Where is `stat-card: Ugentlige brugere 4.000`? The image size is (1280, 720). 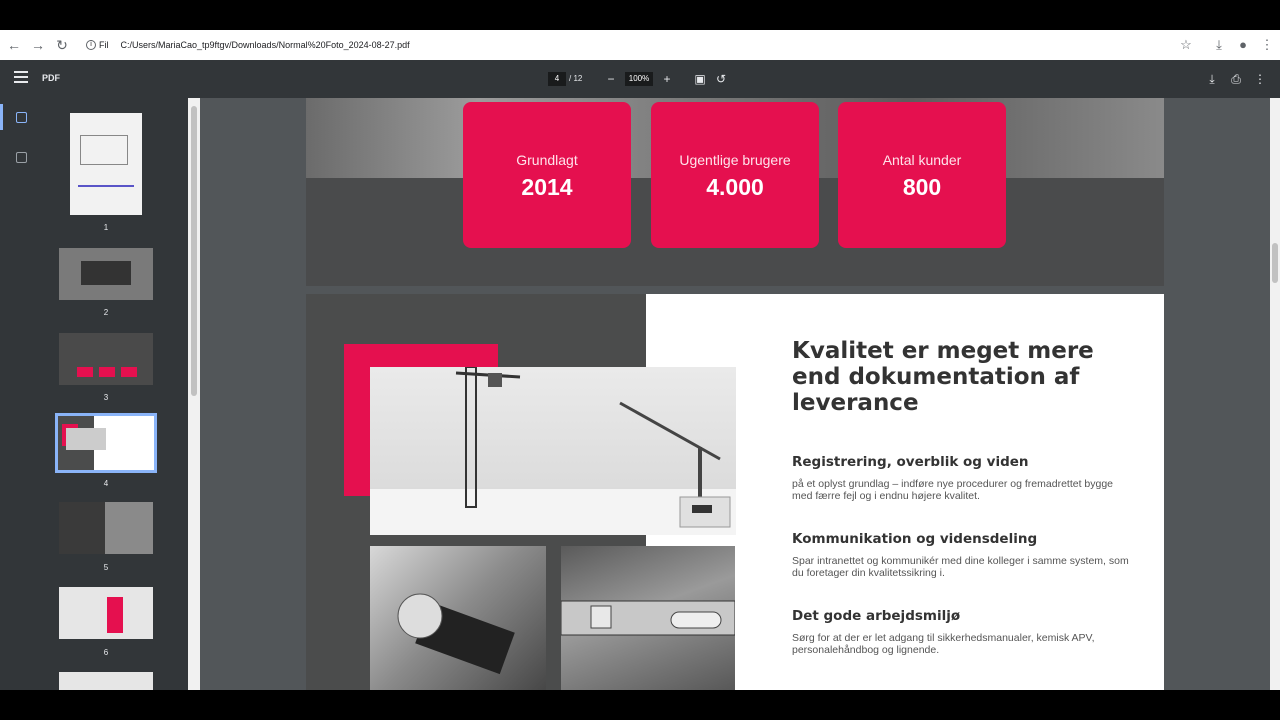
stat-card: Ugentlige brugere 4.000 is located at coordinates (735, 175).